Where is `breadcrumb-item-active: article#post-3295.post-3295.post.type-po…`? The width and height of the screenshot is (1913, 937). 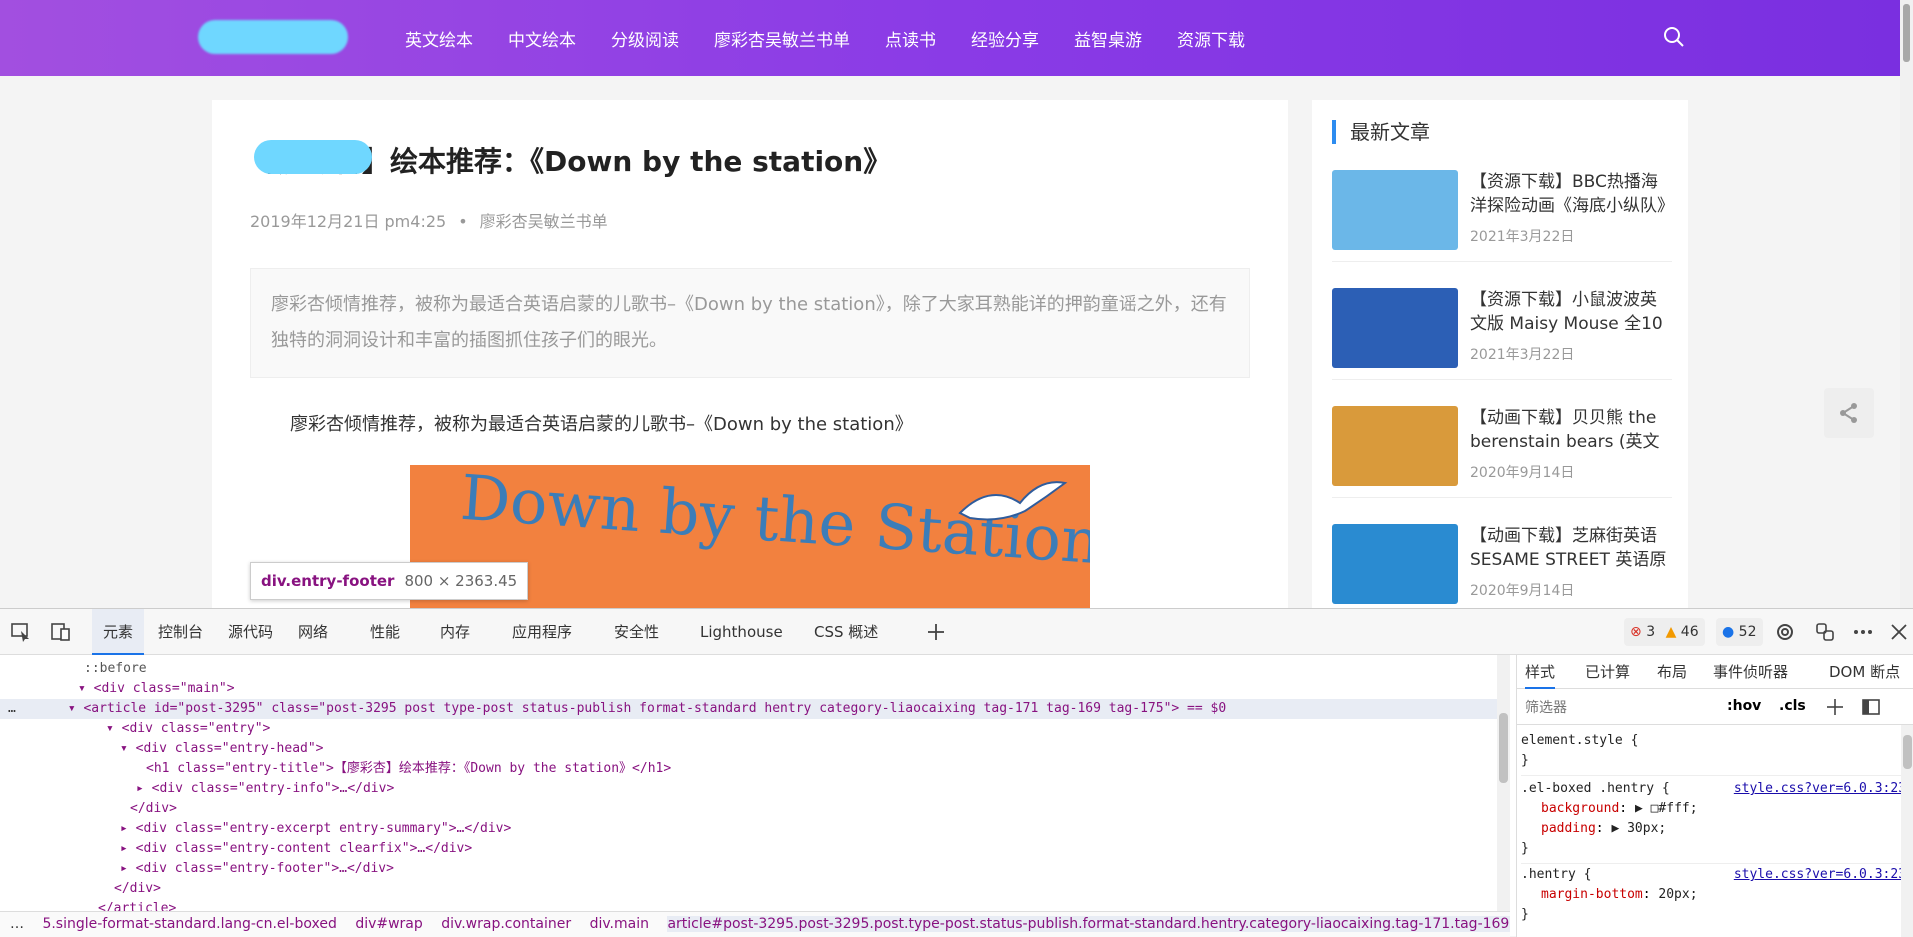 breadcrumb-item-active: article#post-3295.post-3295.post.type-po… is located at coordinates (1088, 924).